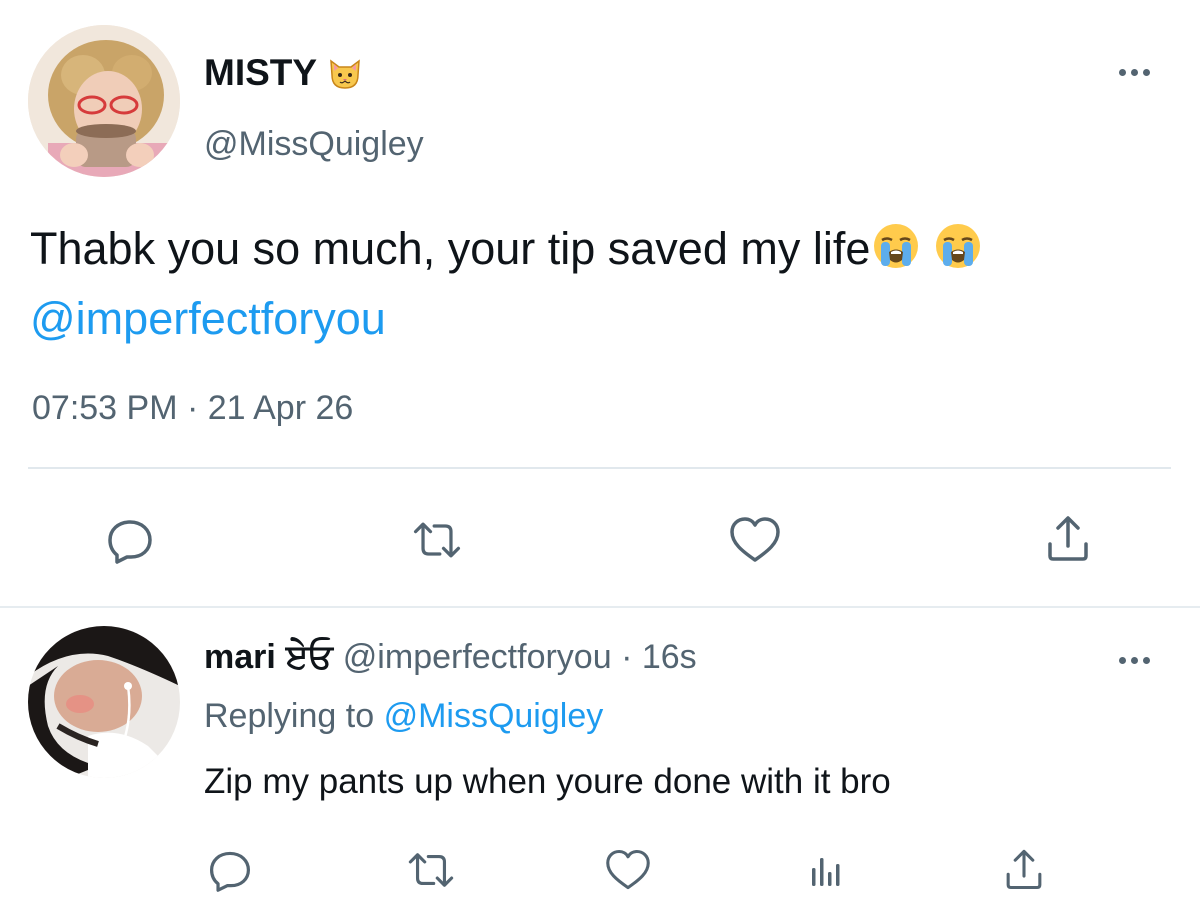  What do you see at coordinates (600, 607) in the screenshot?
I see `section-separator` at bounding box center [600, 607].